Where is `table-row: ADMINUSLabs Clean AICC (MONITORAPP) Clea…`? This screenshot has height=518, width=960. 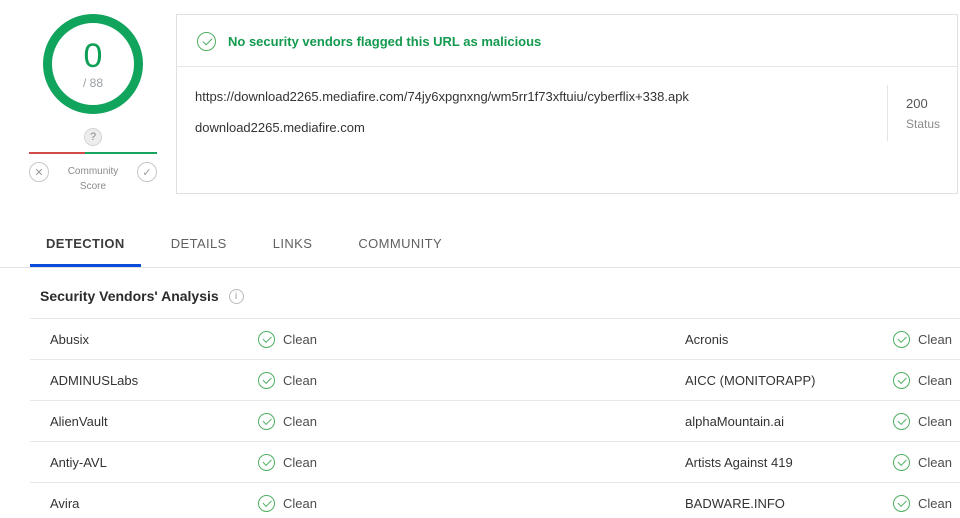 table-row: ADMINUSLabs Clean AICC (MONITORAPP) Clea… is located at coordinates (495, 380).